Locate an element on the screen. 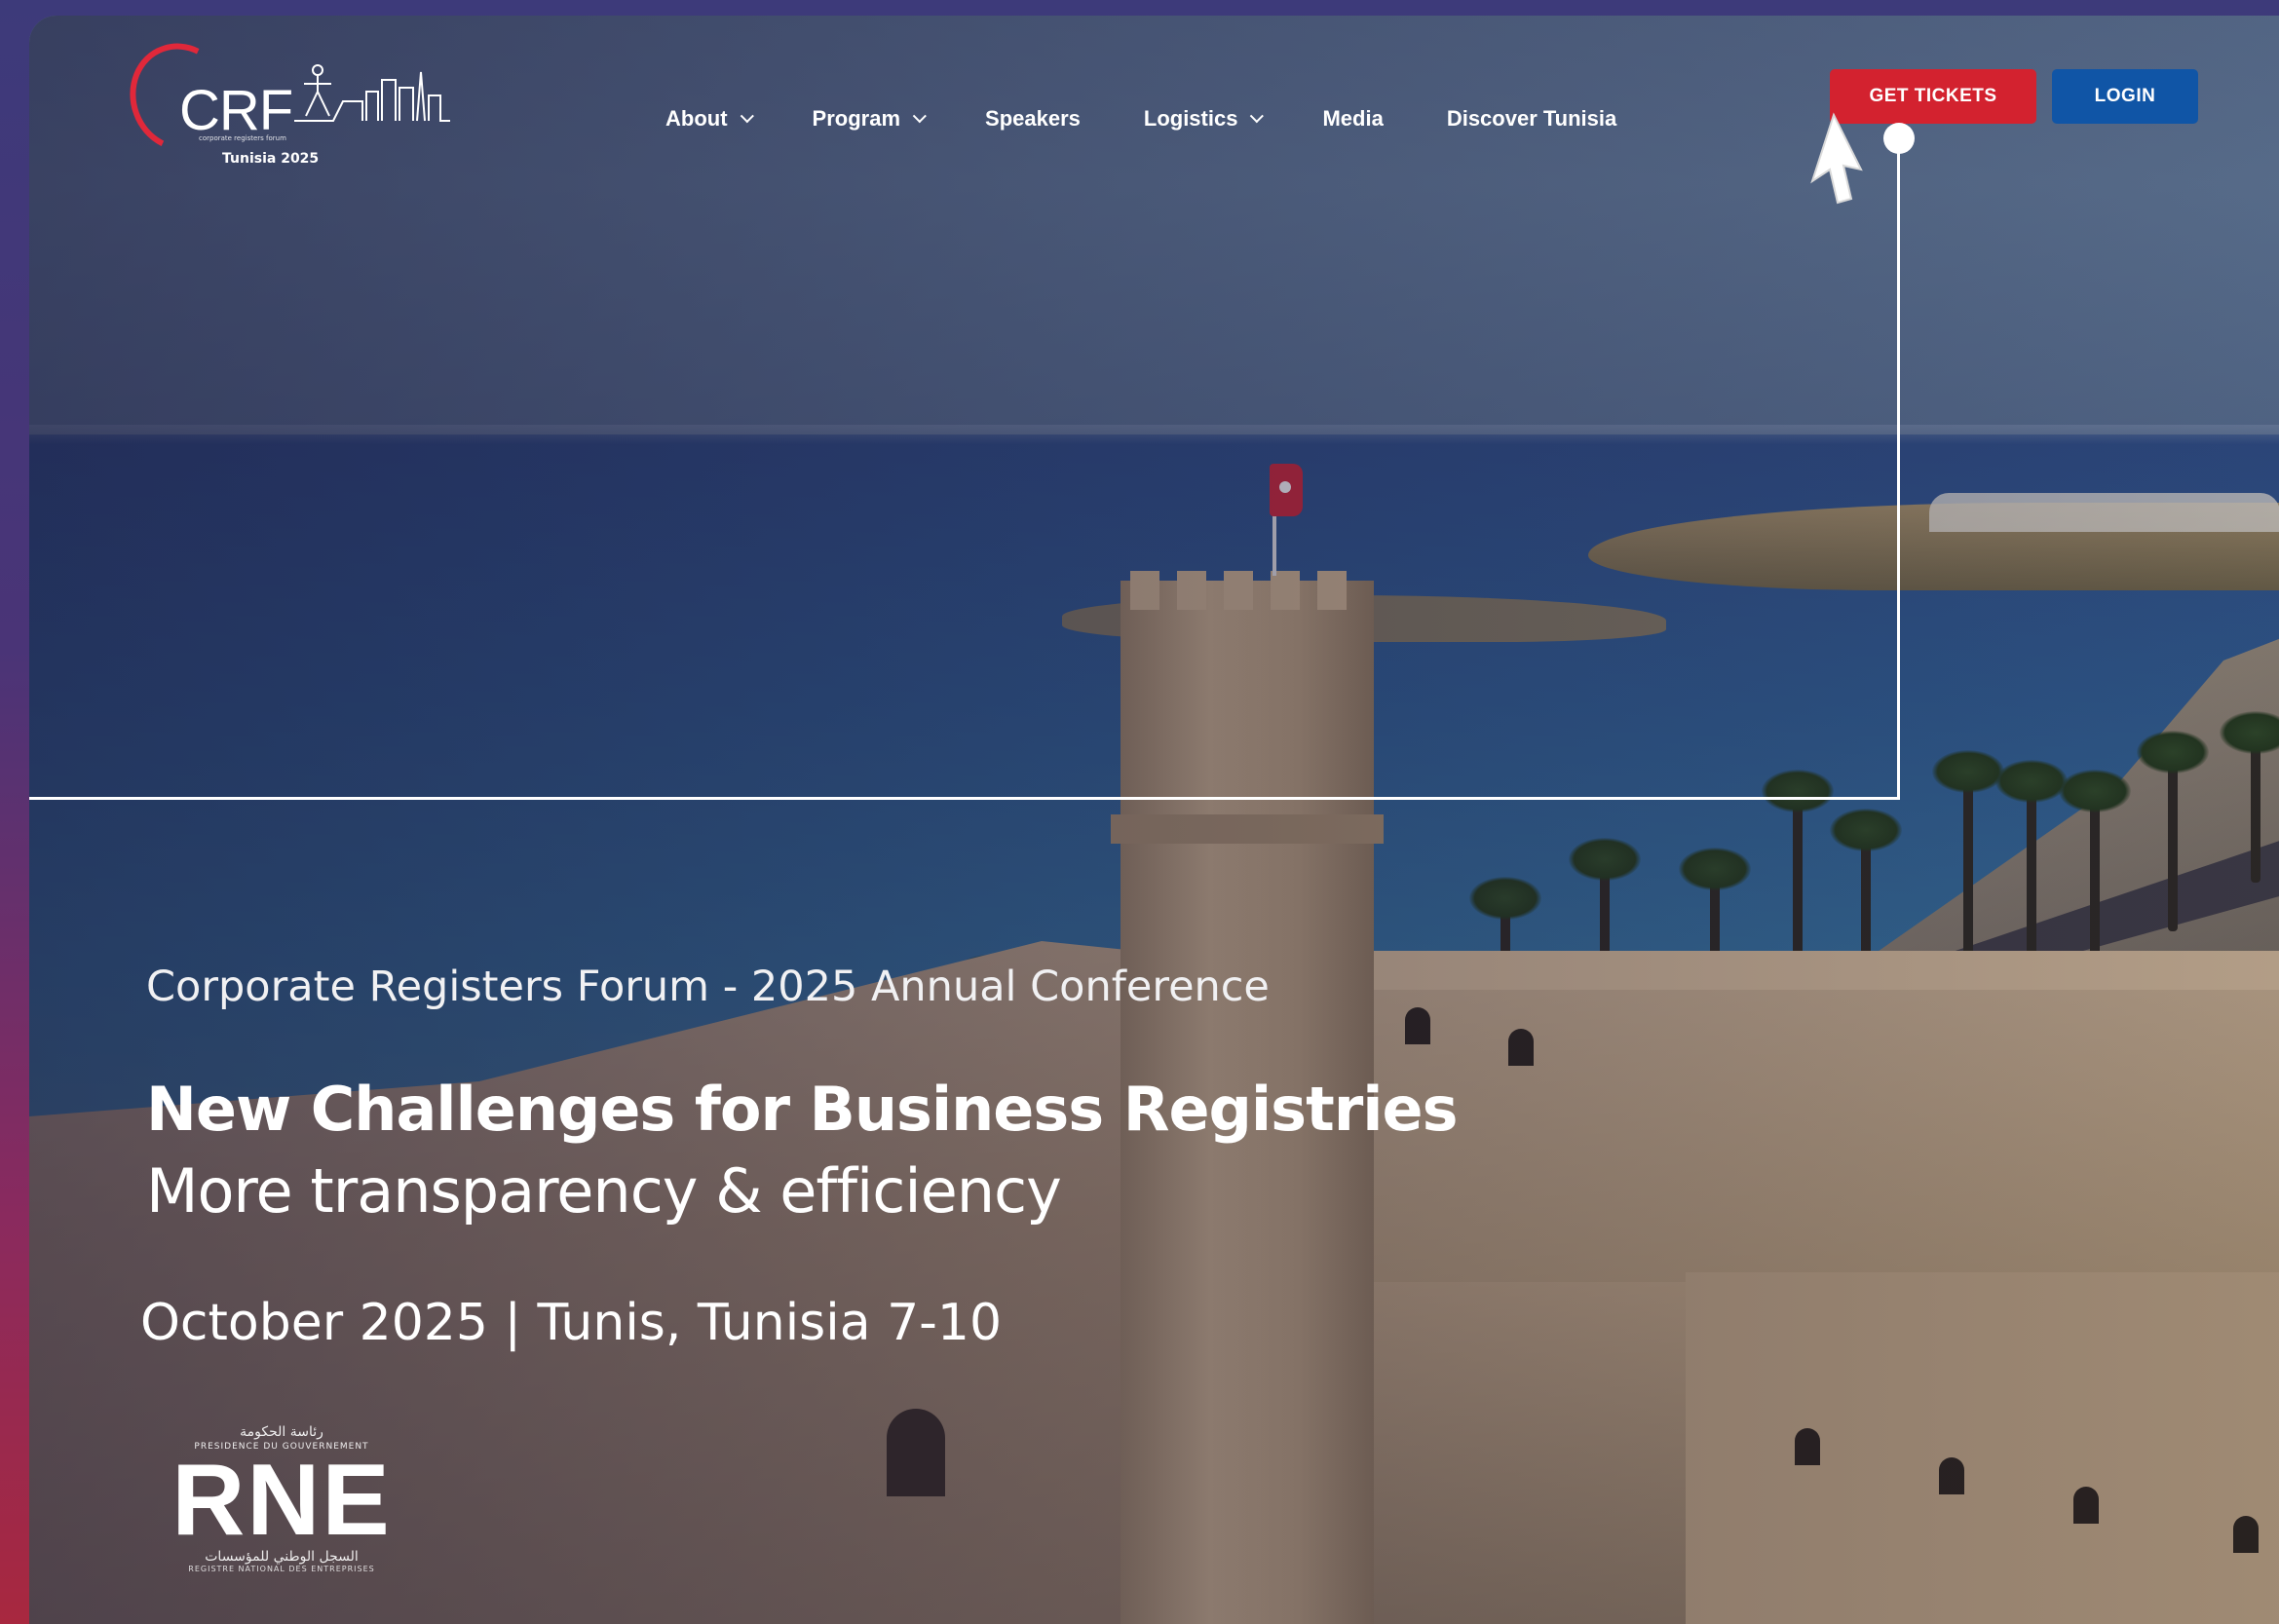  nav-item-discover-tunisia: Discover Tunisia is located at coordinates (1532, 119).